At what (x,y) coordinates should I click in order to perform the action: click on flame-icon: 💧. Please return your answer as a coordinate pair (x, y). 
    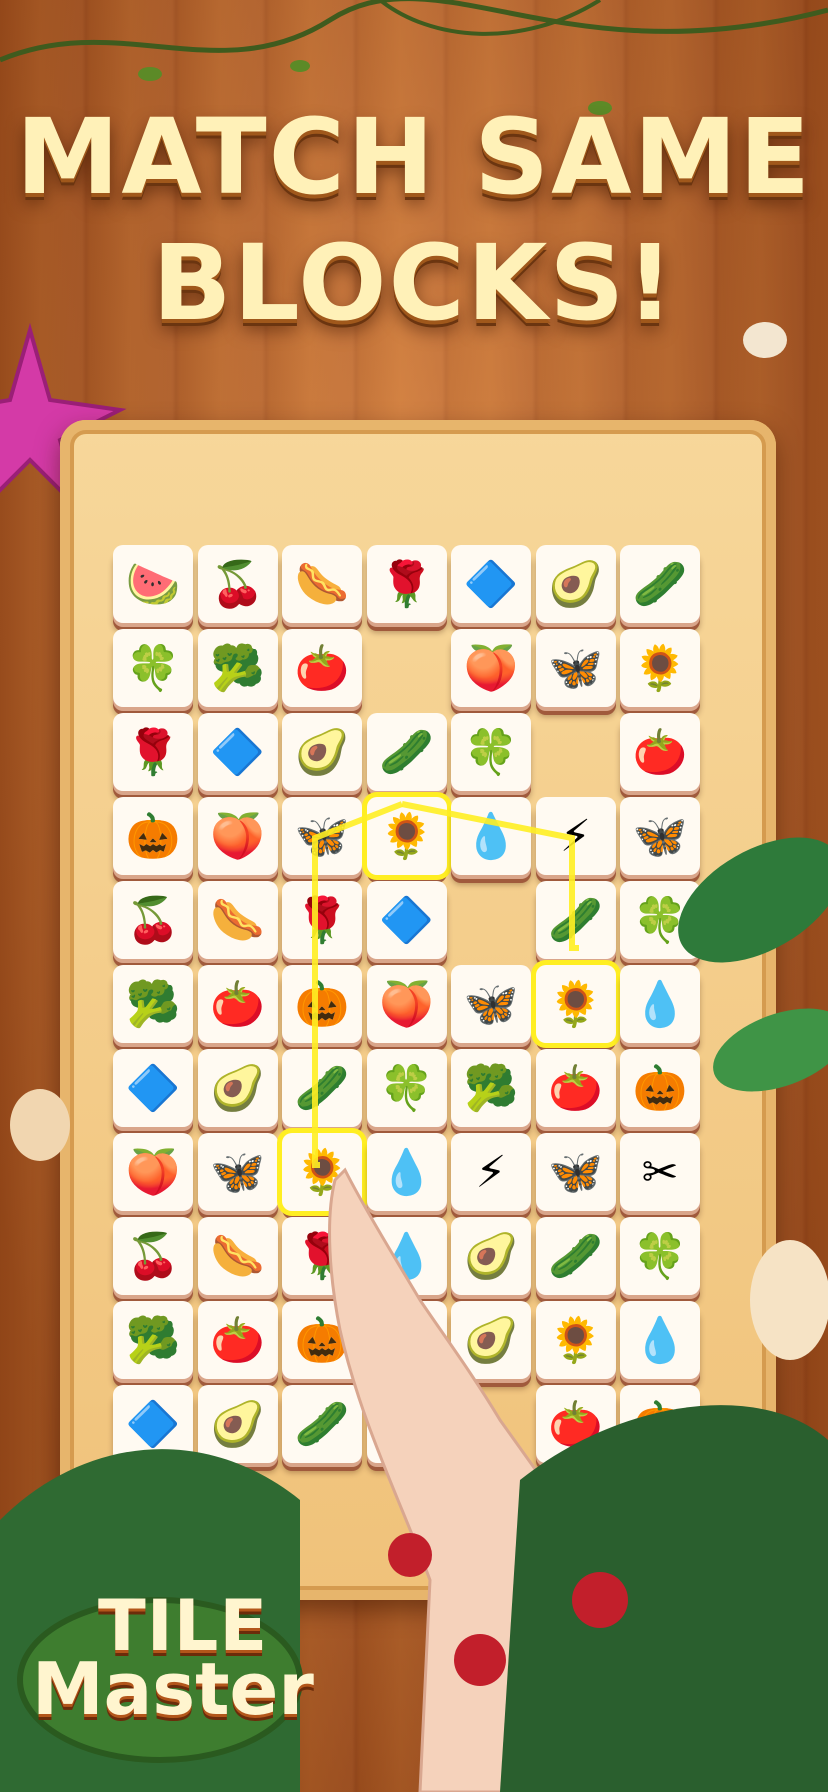
    Looking at the image, I should click on (660, 1004).